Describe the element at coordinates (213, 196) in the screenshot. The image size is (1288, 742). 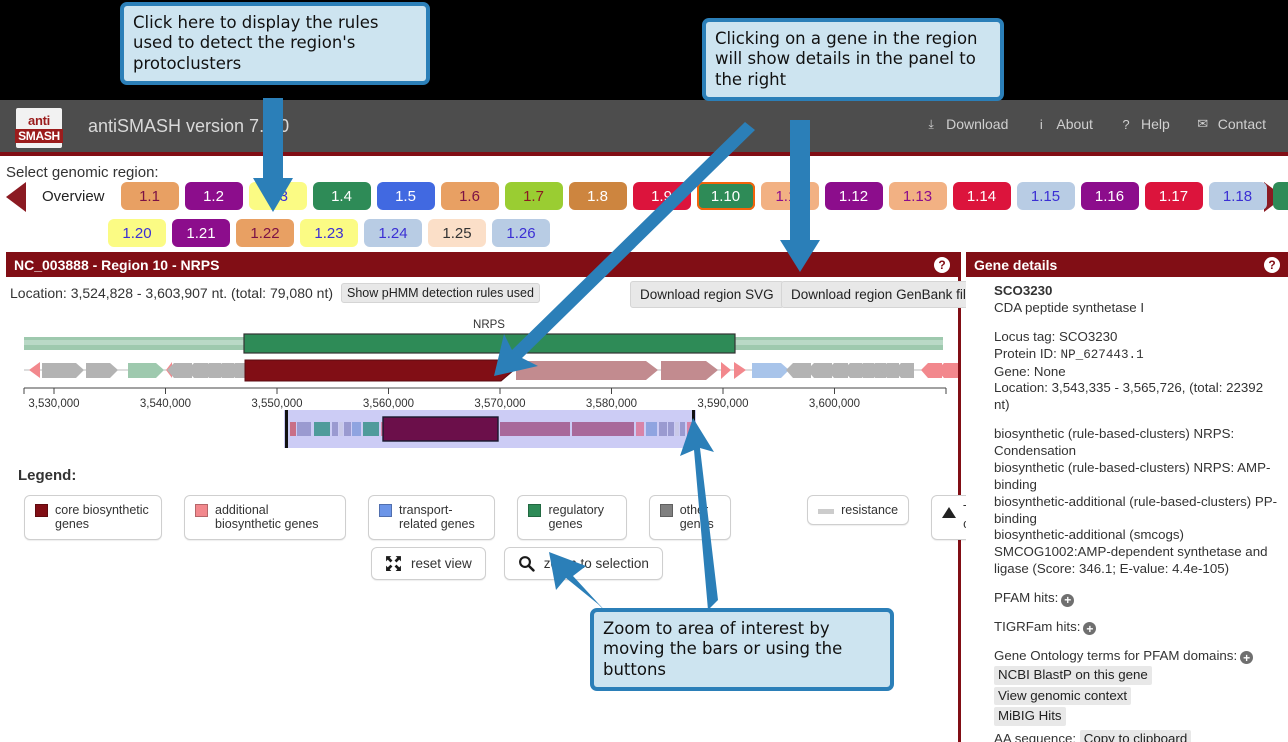
I see `region-button-1-2: 1.2` at that location.